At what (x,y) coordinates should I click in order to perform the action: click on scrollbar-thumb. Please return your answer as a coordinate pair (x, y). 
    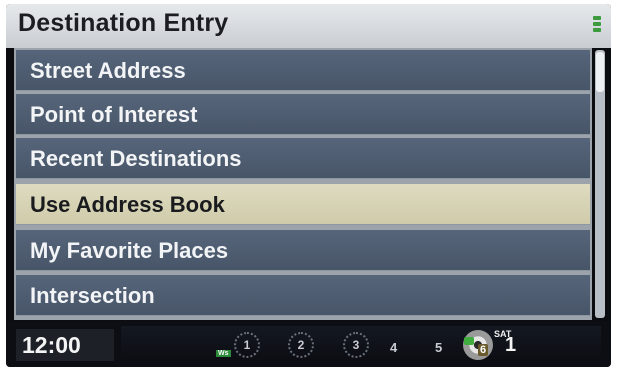
    Looking at the image, I should click on (600, 72).